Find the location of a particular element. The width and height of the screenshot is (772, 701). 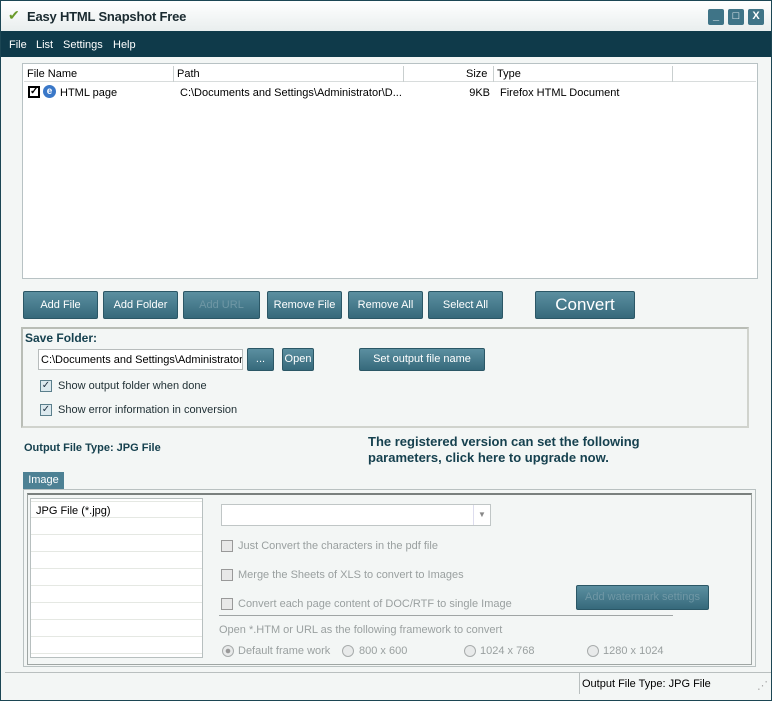

status-bar: Output File Type: JPG File ⋰ is located at coordinates (388, 683).